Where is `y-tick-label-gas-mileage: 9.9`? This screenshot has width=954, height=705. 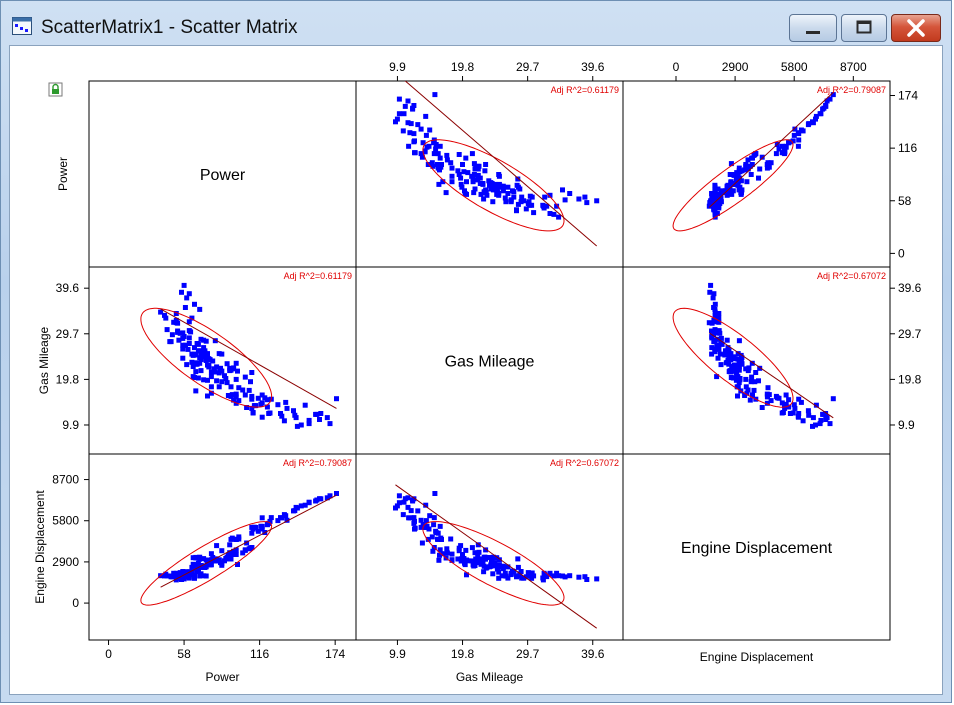 y-tick-label-gas-mileage: 9.9 is located at coordinates (70, 425).